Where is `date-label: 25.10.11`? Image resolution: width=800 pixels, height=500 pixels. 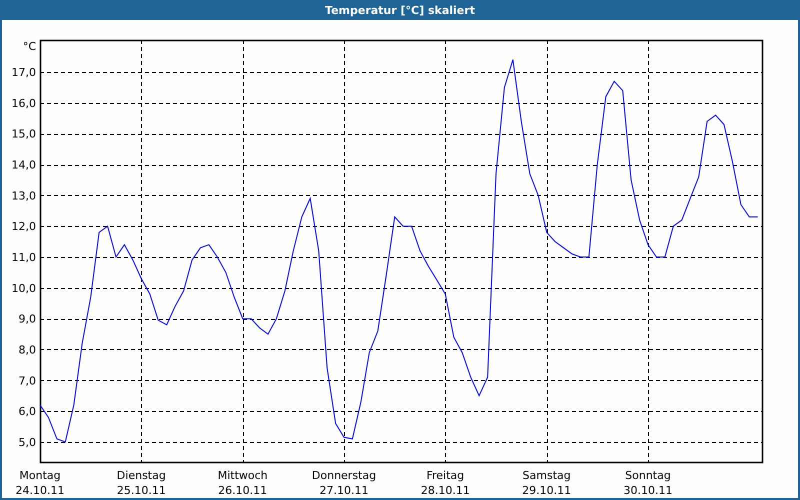 date-label: 25.10.11 is located at coordinates (141, 490).